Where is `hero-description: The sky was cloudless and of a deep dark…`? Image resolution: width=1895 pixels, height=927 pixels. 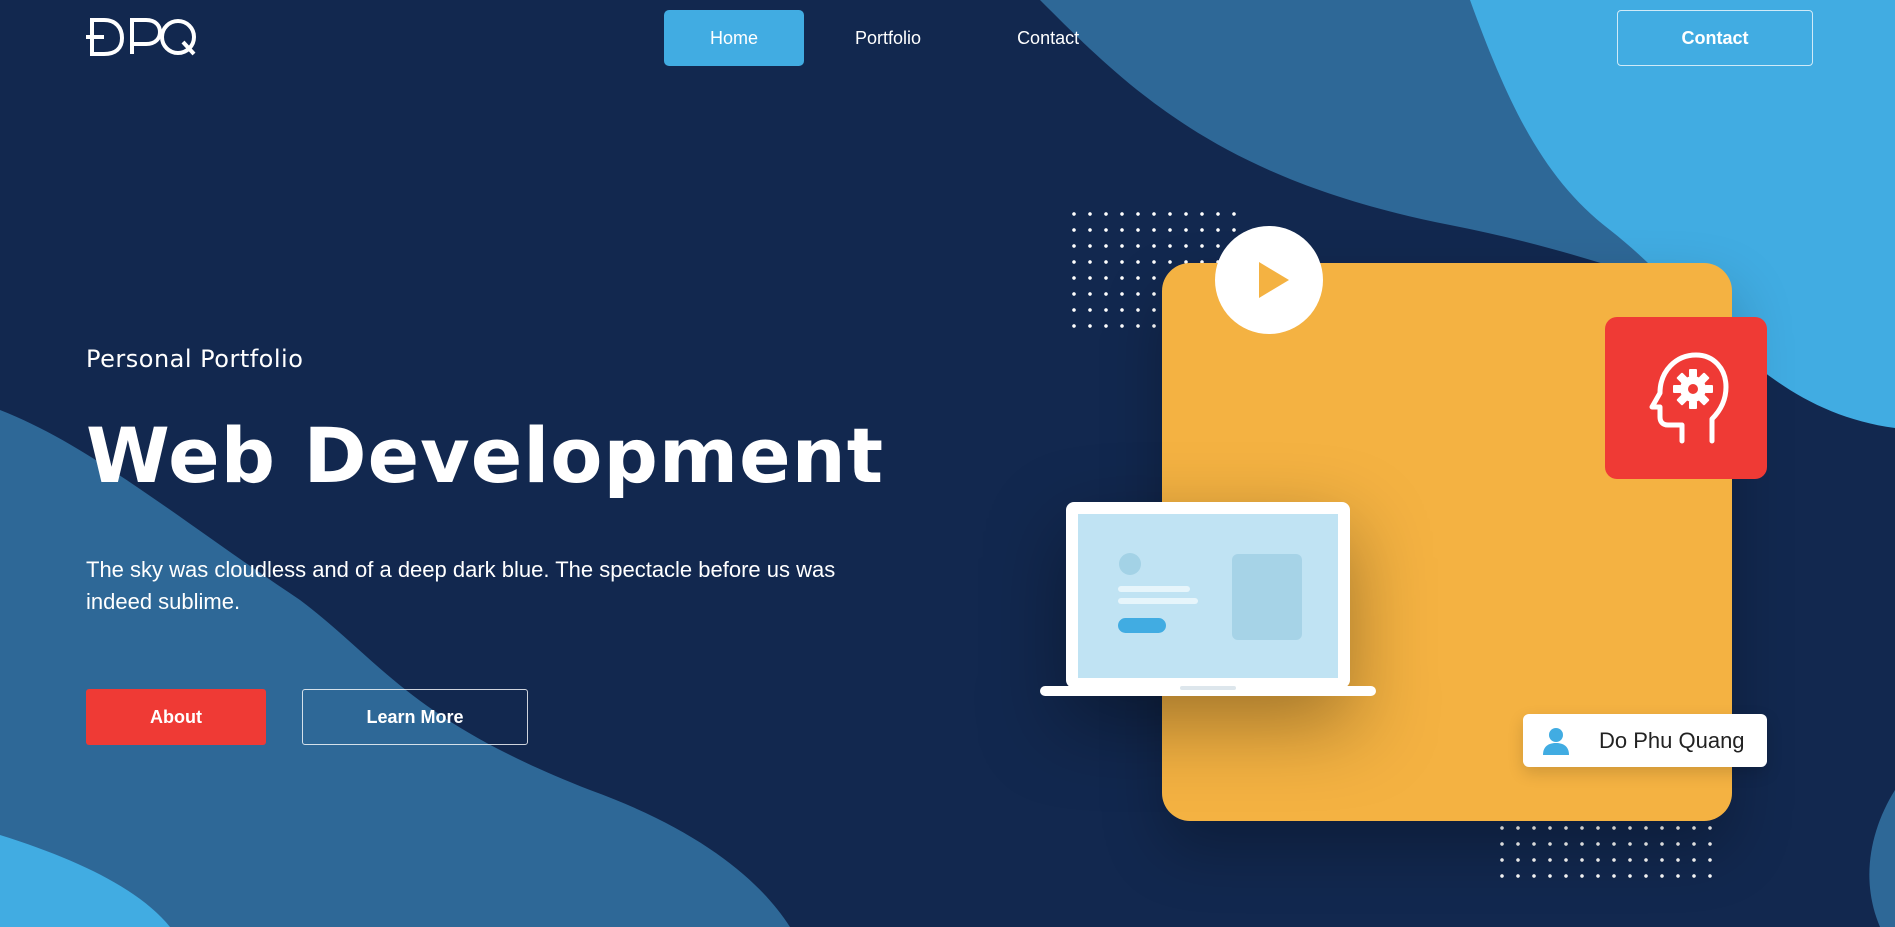 hero-description: The sky was cloudless and of a deep dark… is located at coordinates (461, 585).